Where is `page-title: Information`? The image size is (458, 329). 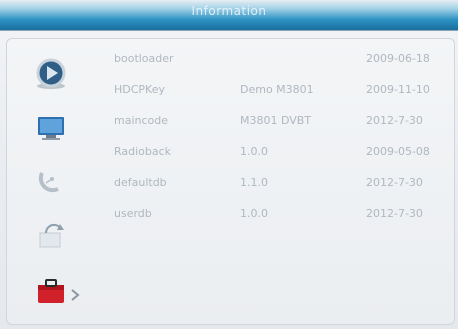 page-title: Information is located at coordinates (229, 11).